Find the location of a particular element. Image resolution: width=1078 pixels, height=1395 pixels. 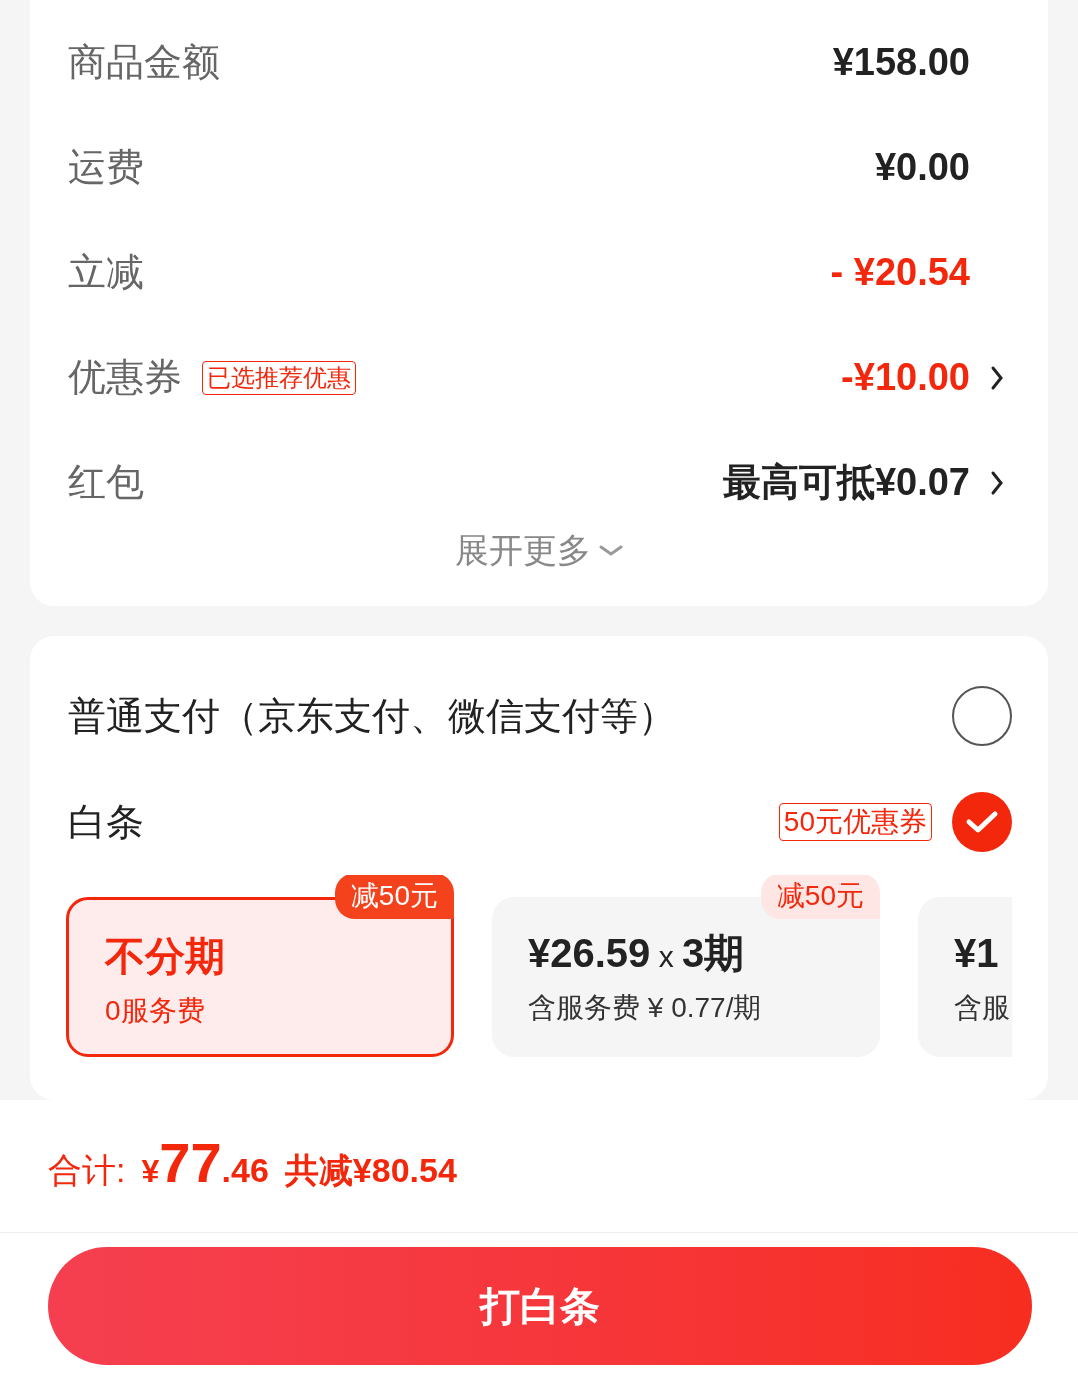

plan-title: 不分期 is located at coordinates (165, 956).